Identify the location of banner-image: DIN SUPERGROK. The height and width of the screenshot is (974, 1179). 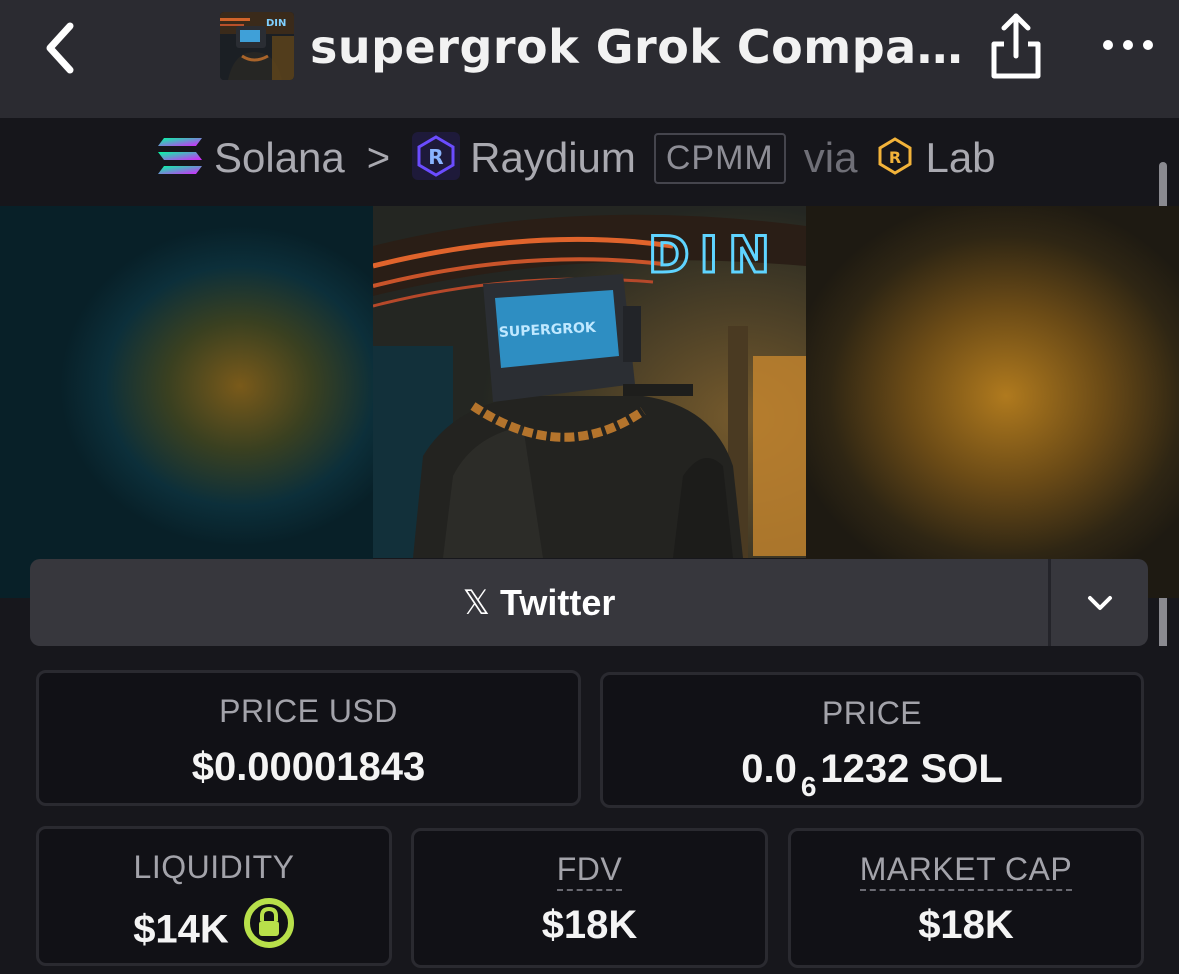
(589, 382).